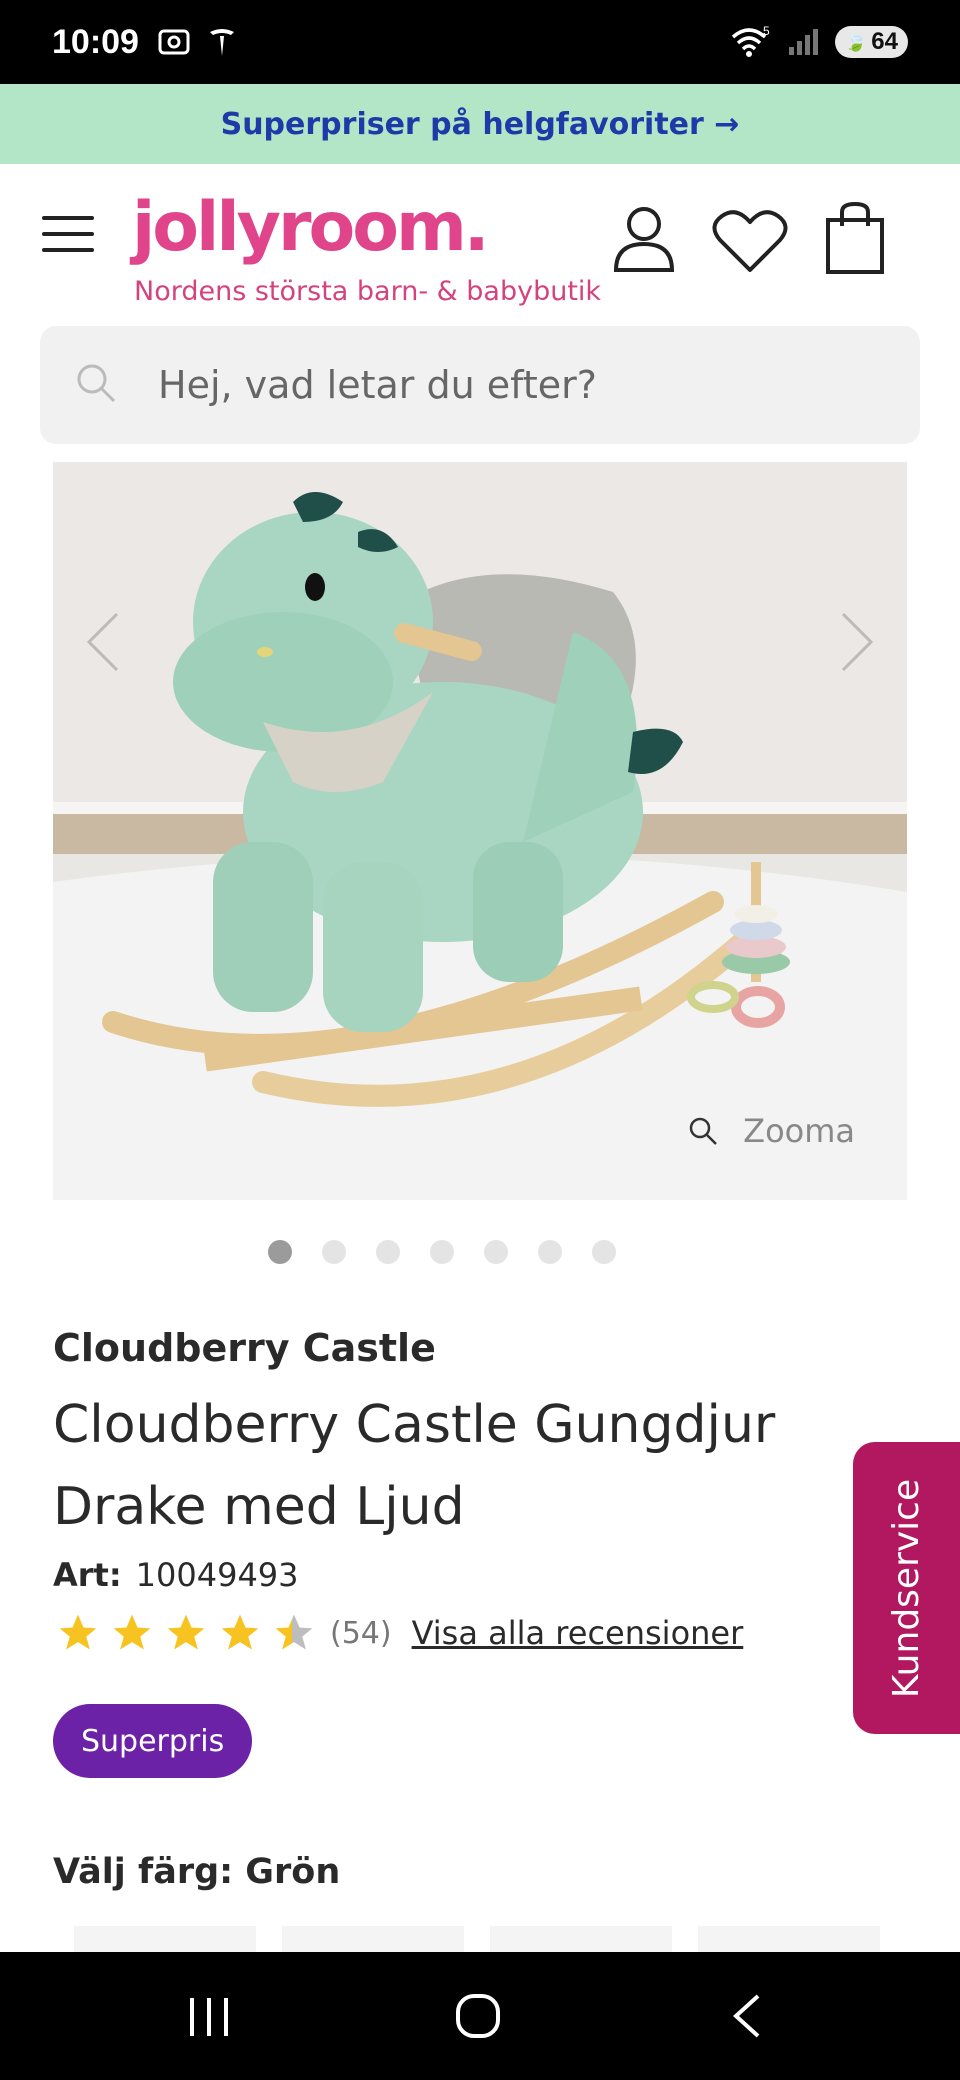  I want to click on home-icon, so click(478, 2016).